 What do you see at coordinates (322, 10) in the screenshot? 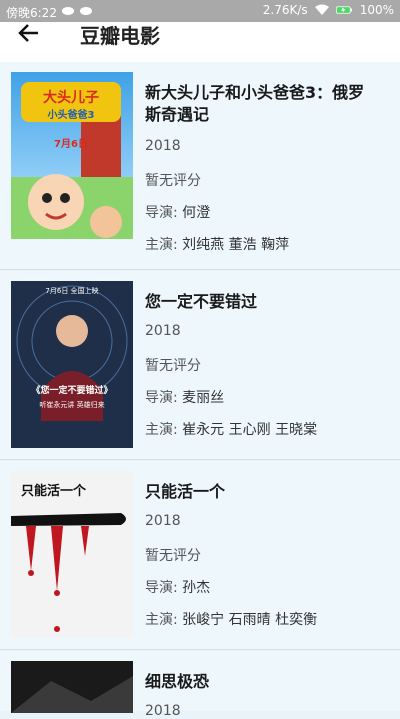
I see `wifi-icon` at bounding box center [322, 10].